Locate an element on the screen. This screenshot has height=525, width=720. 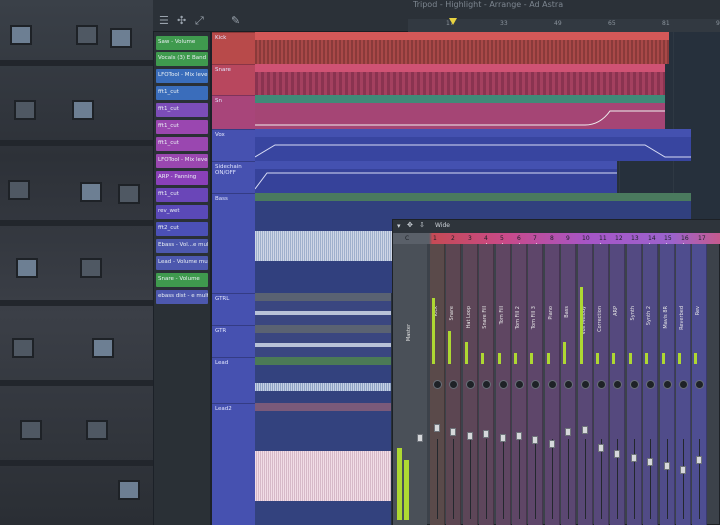
track-header-gtr: GTR is located at coordinates (233, 341).